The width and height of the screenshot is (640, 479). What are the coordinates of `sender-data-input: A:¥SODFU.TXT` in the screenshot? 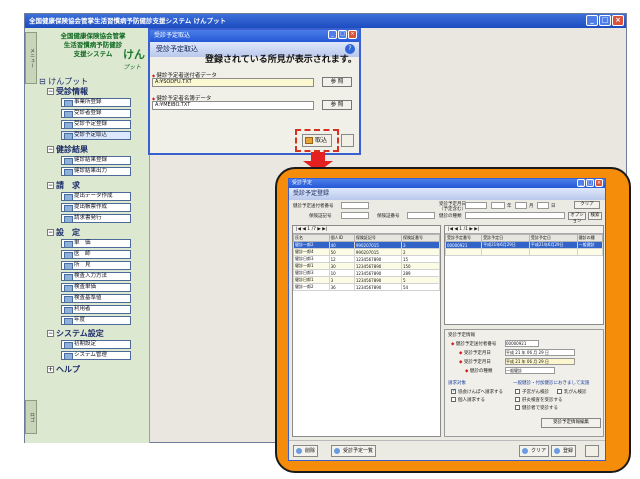 It's located at (233, 82).